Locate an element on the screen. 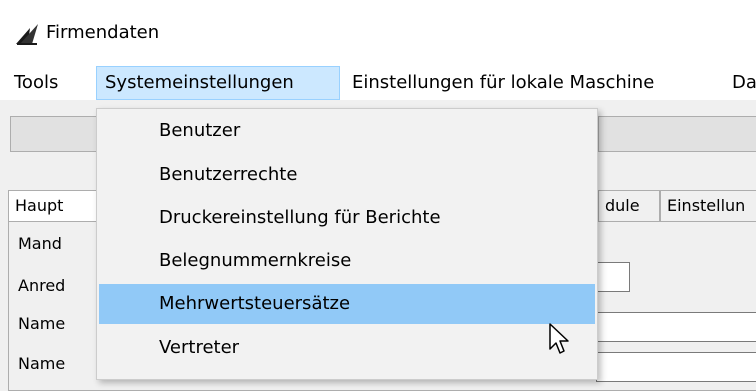 The height and width of the screenshot is (391, 756). menu-systemeinstellungen: Systemeinstellungen is located at coordinates (218, 83).